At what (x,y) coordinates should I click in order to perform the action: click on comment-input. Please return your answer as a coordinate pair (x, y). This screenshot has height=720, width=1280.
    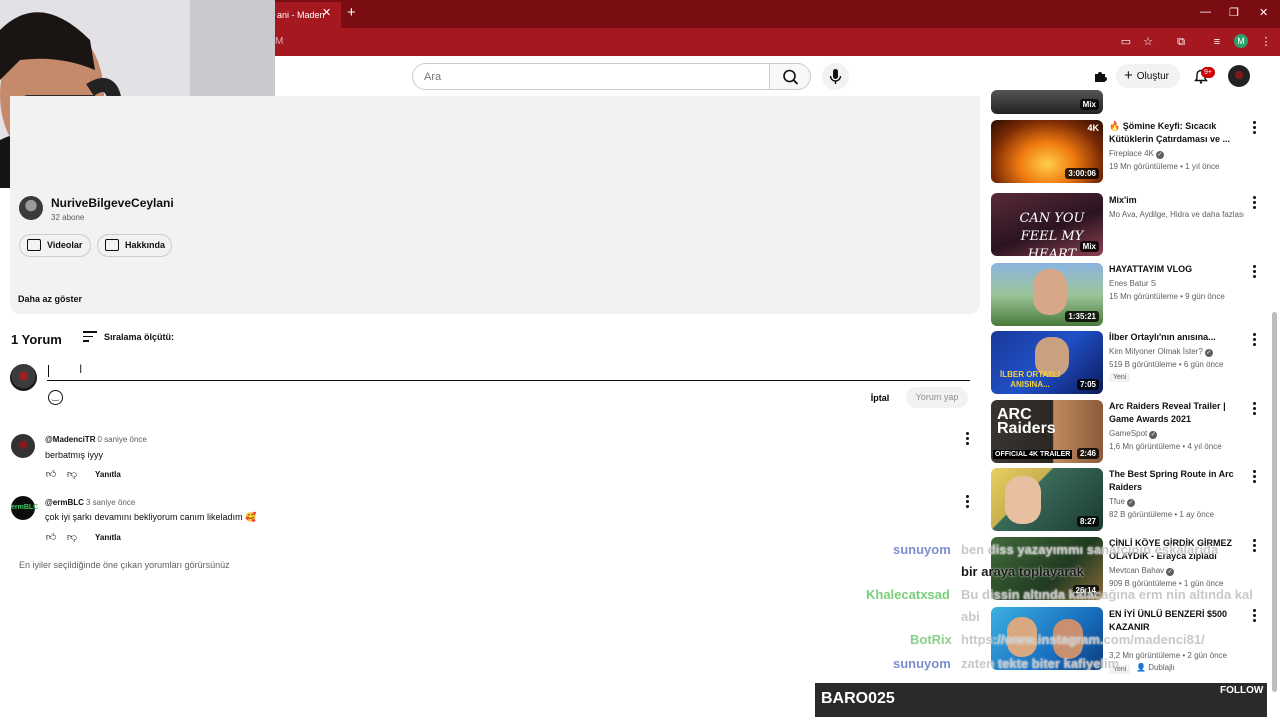
    Looking at the image, I should click on (508, 371).